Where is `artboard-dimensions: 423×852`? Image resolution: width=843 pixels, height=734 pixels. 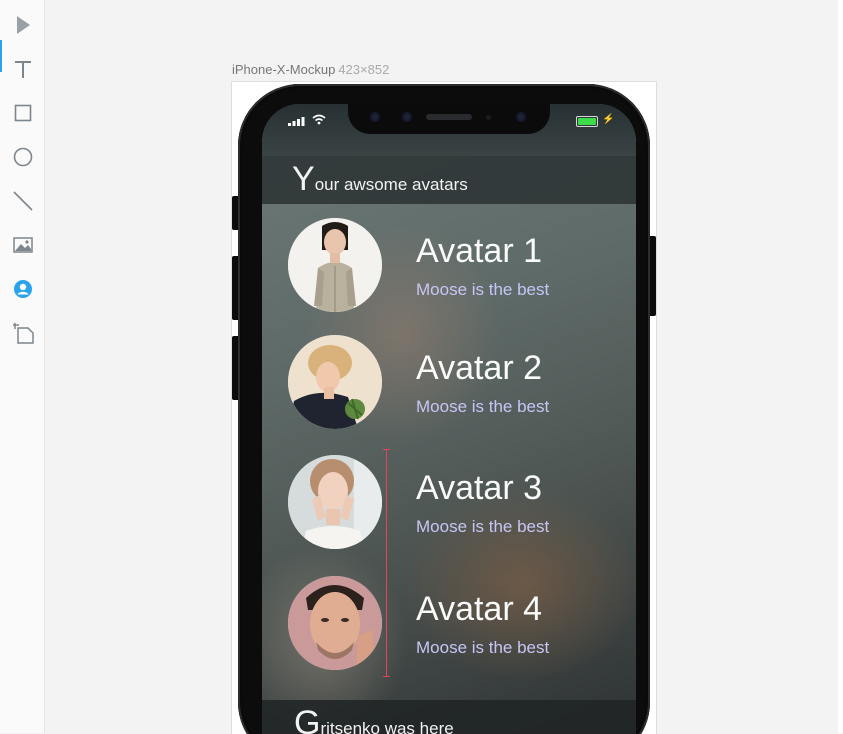
artboard-dimensions: 423×852 is located at coordinates (364, 69).